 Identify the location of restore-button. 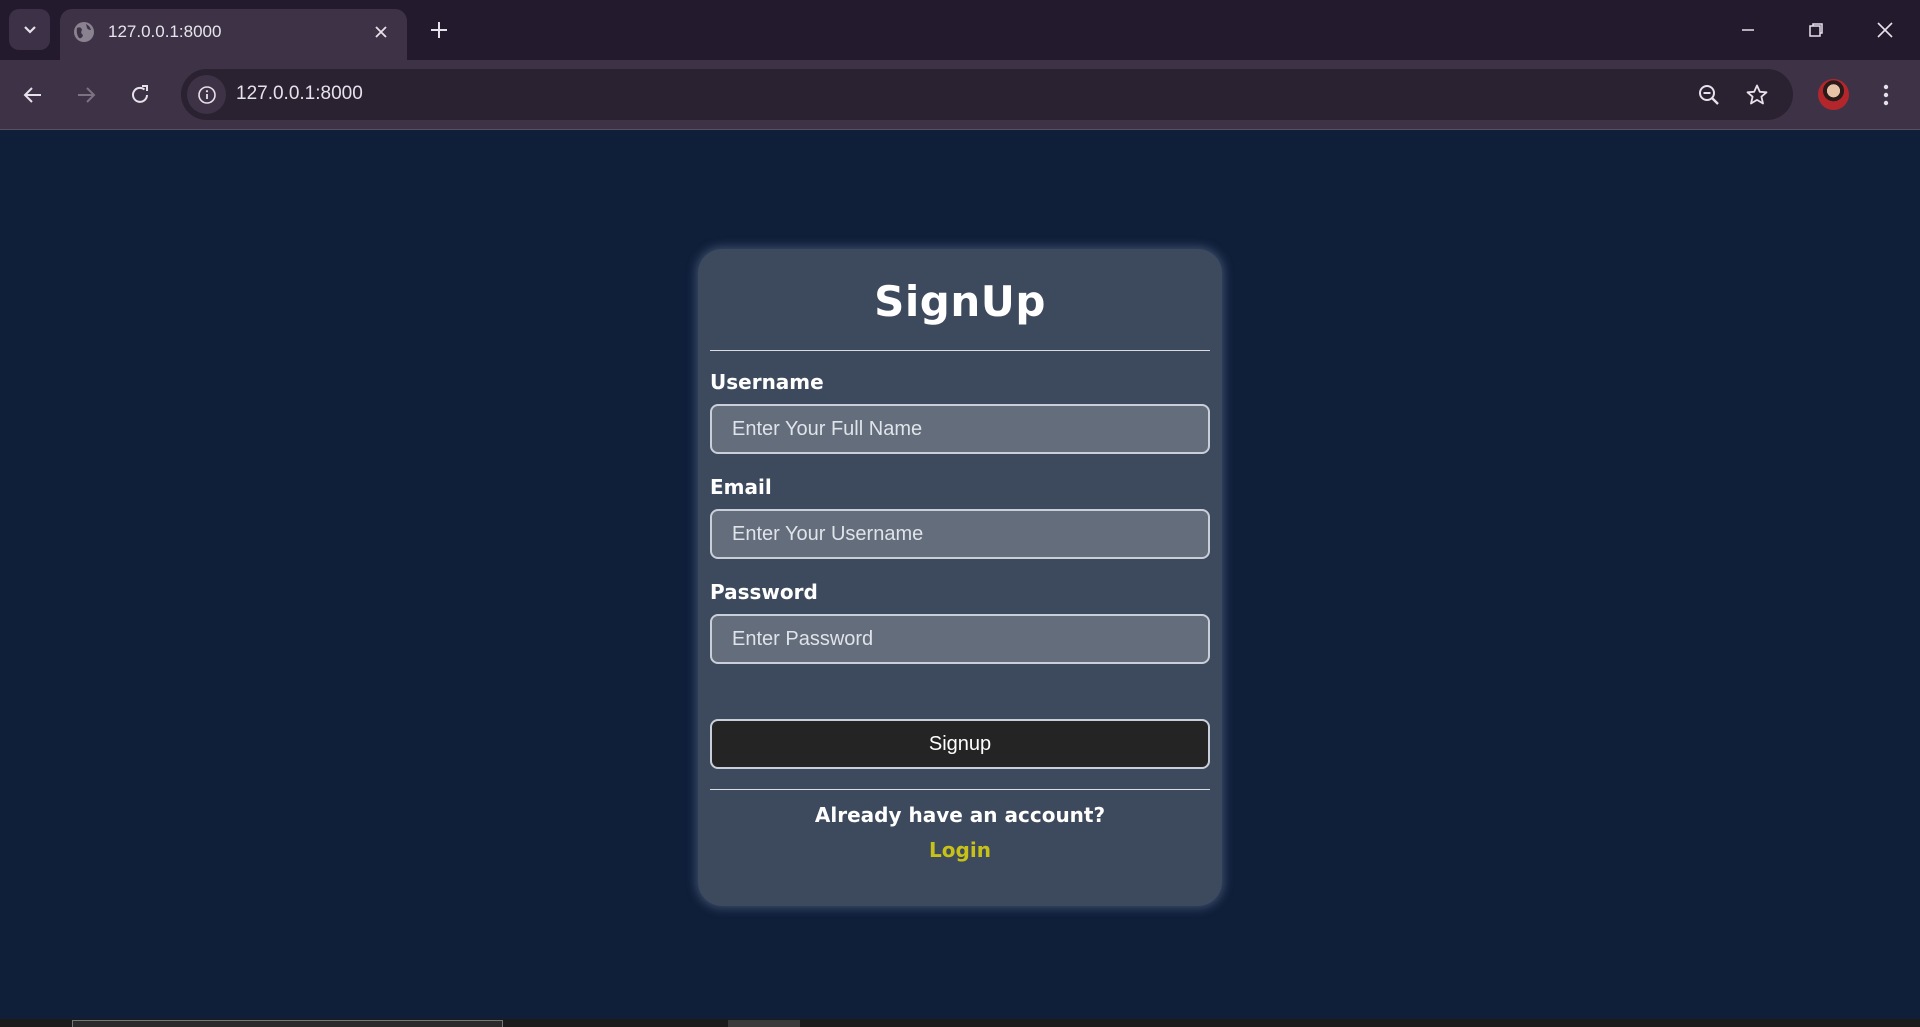
(1816, 30).